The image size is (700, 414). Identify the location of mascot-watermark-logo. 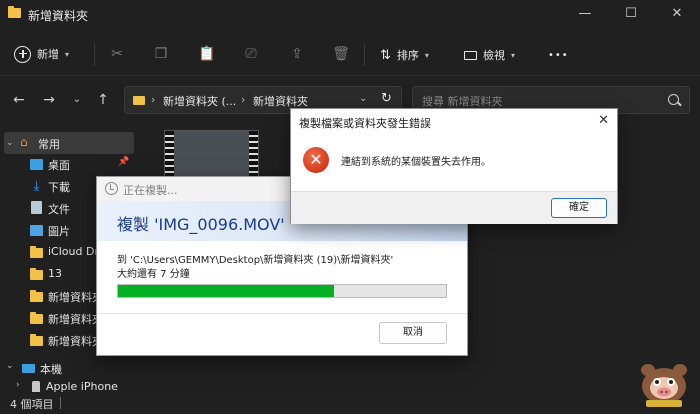
(664, 385).